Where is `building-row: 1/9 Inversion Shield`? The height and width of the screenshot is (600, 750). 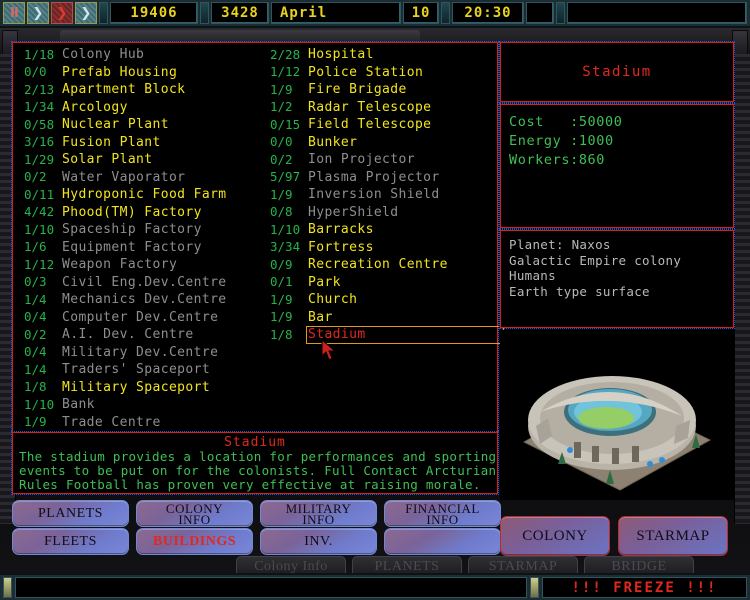
building-row: 1/9 Inversion Shield is located at coordinates (377, 195).